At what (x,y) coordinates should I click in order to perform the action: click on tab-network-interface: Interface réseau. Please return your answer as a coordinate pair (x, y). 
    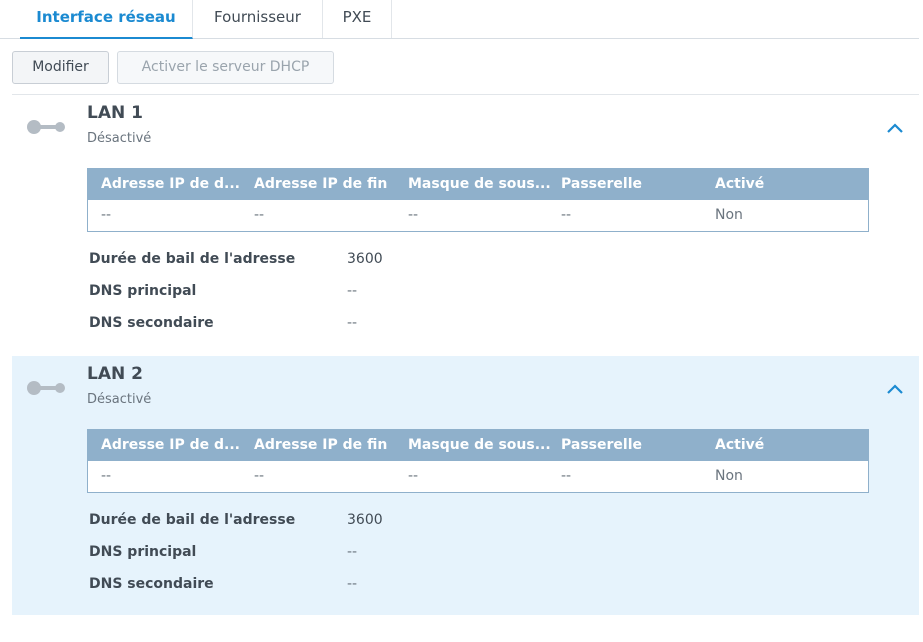
    Looking at the image, I should click on (106, 19).